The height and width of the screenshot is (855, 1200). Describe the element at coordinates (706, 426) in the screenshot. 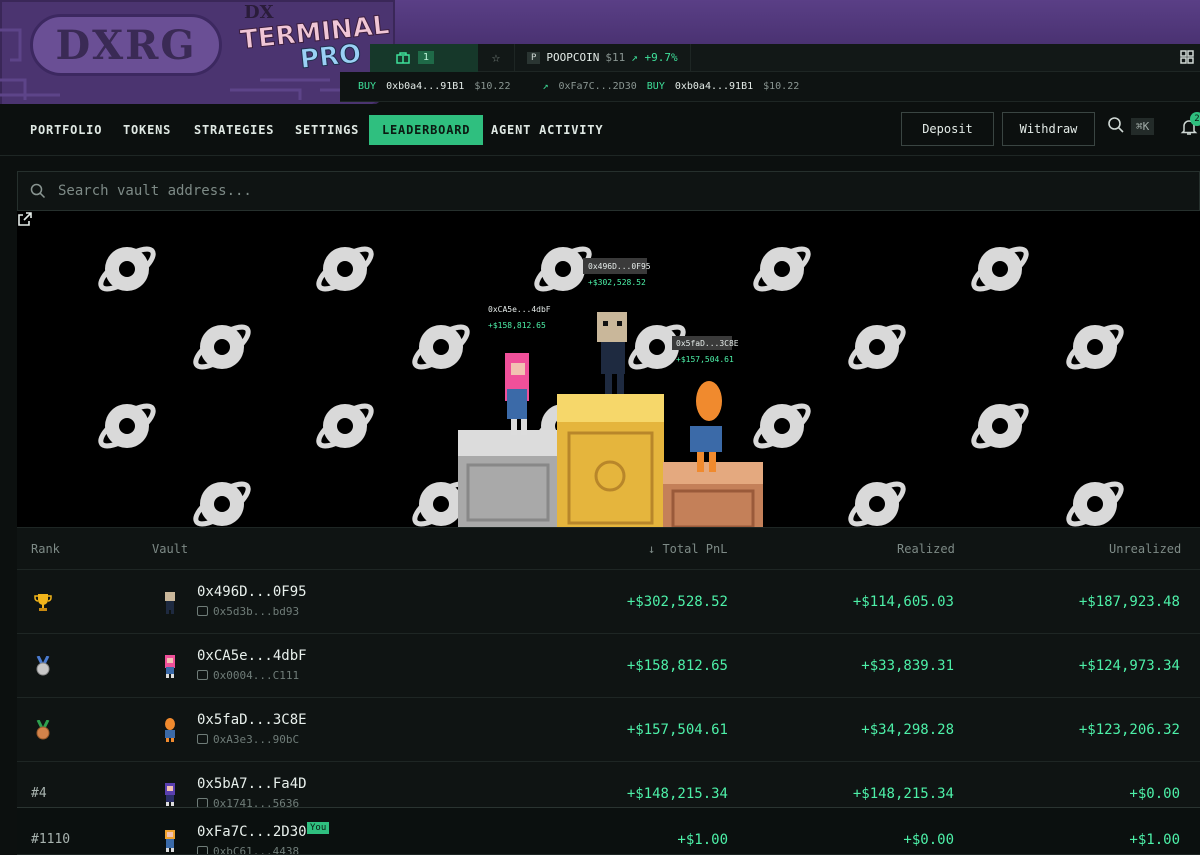

I see `character-third` at that location.